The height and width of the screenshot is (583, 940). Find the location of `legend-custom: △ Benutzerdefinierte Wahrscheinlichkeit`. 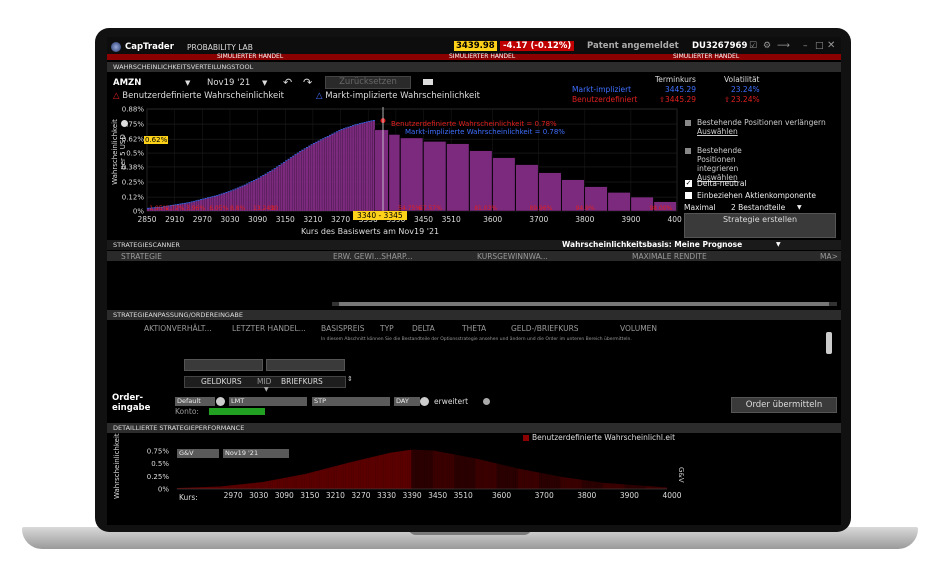

legend-custom: △ Benutzerdefinierte Wahrscheinlichkeit is located at coordinates (198, 96).